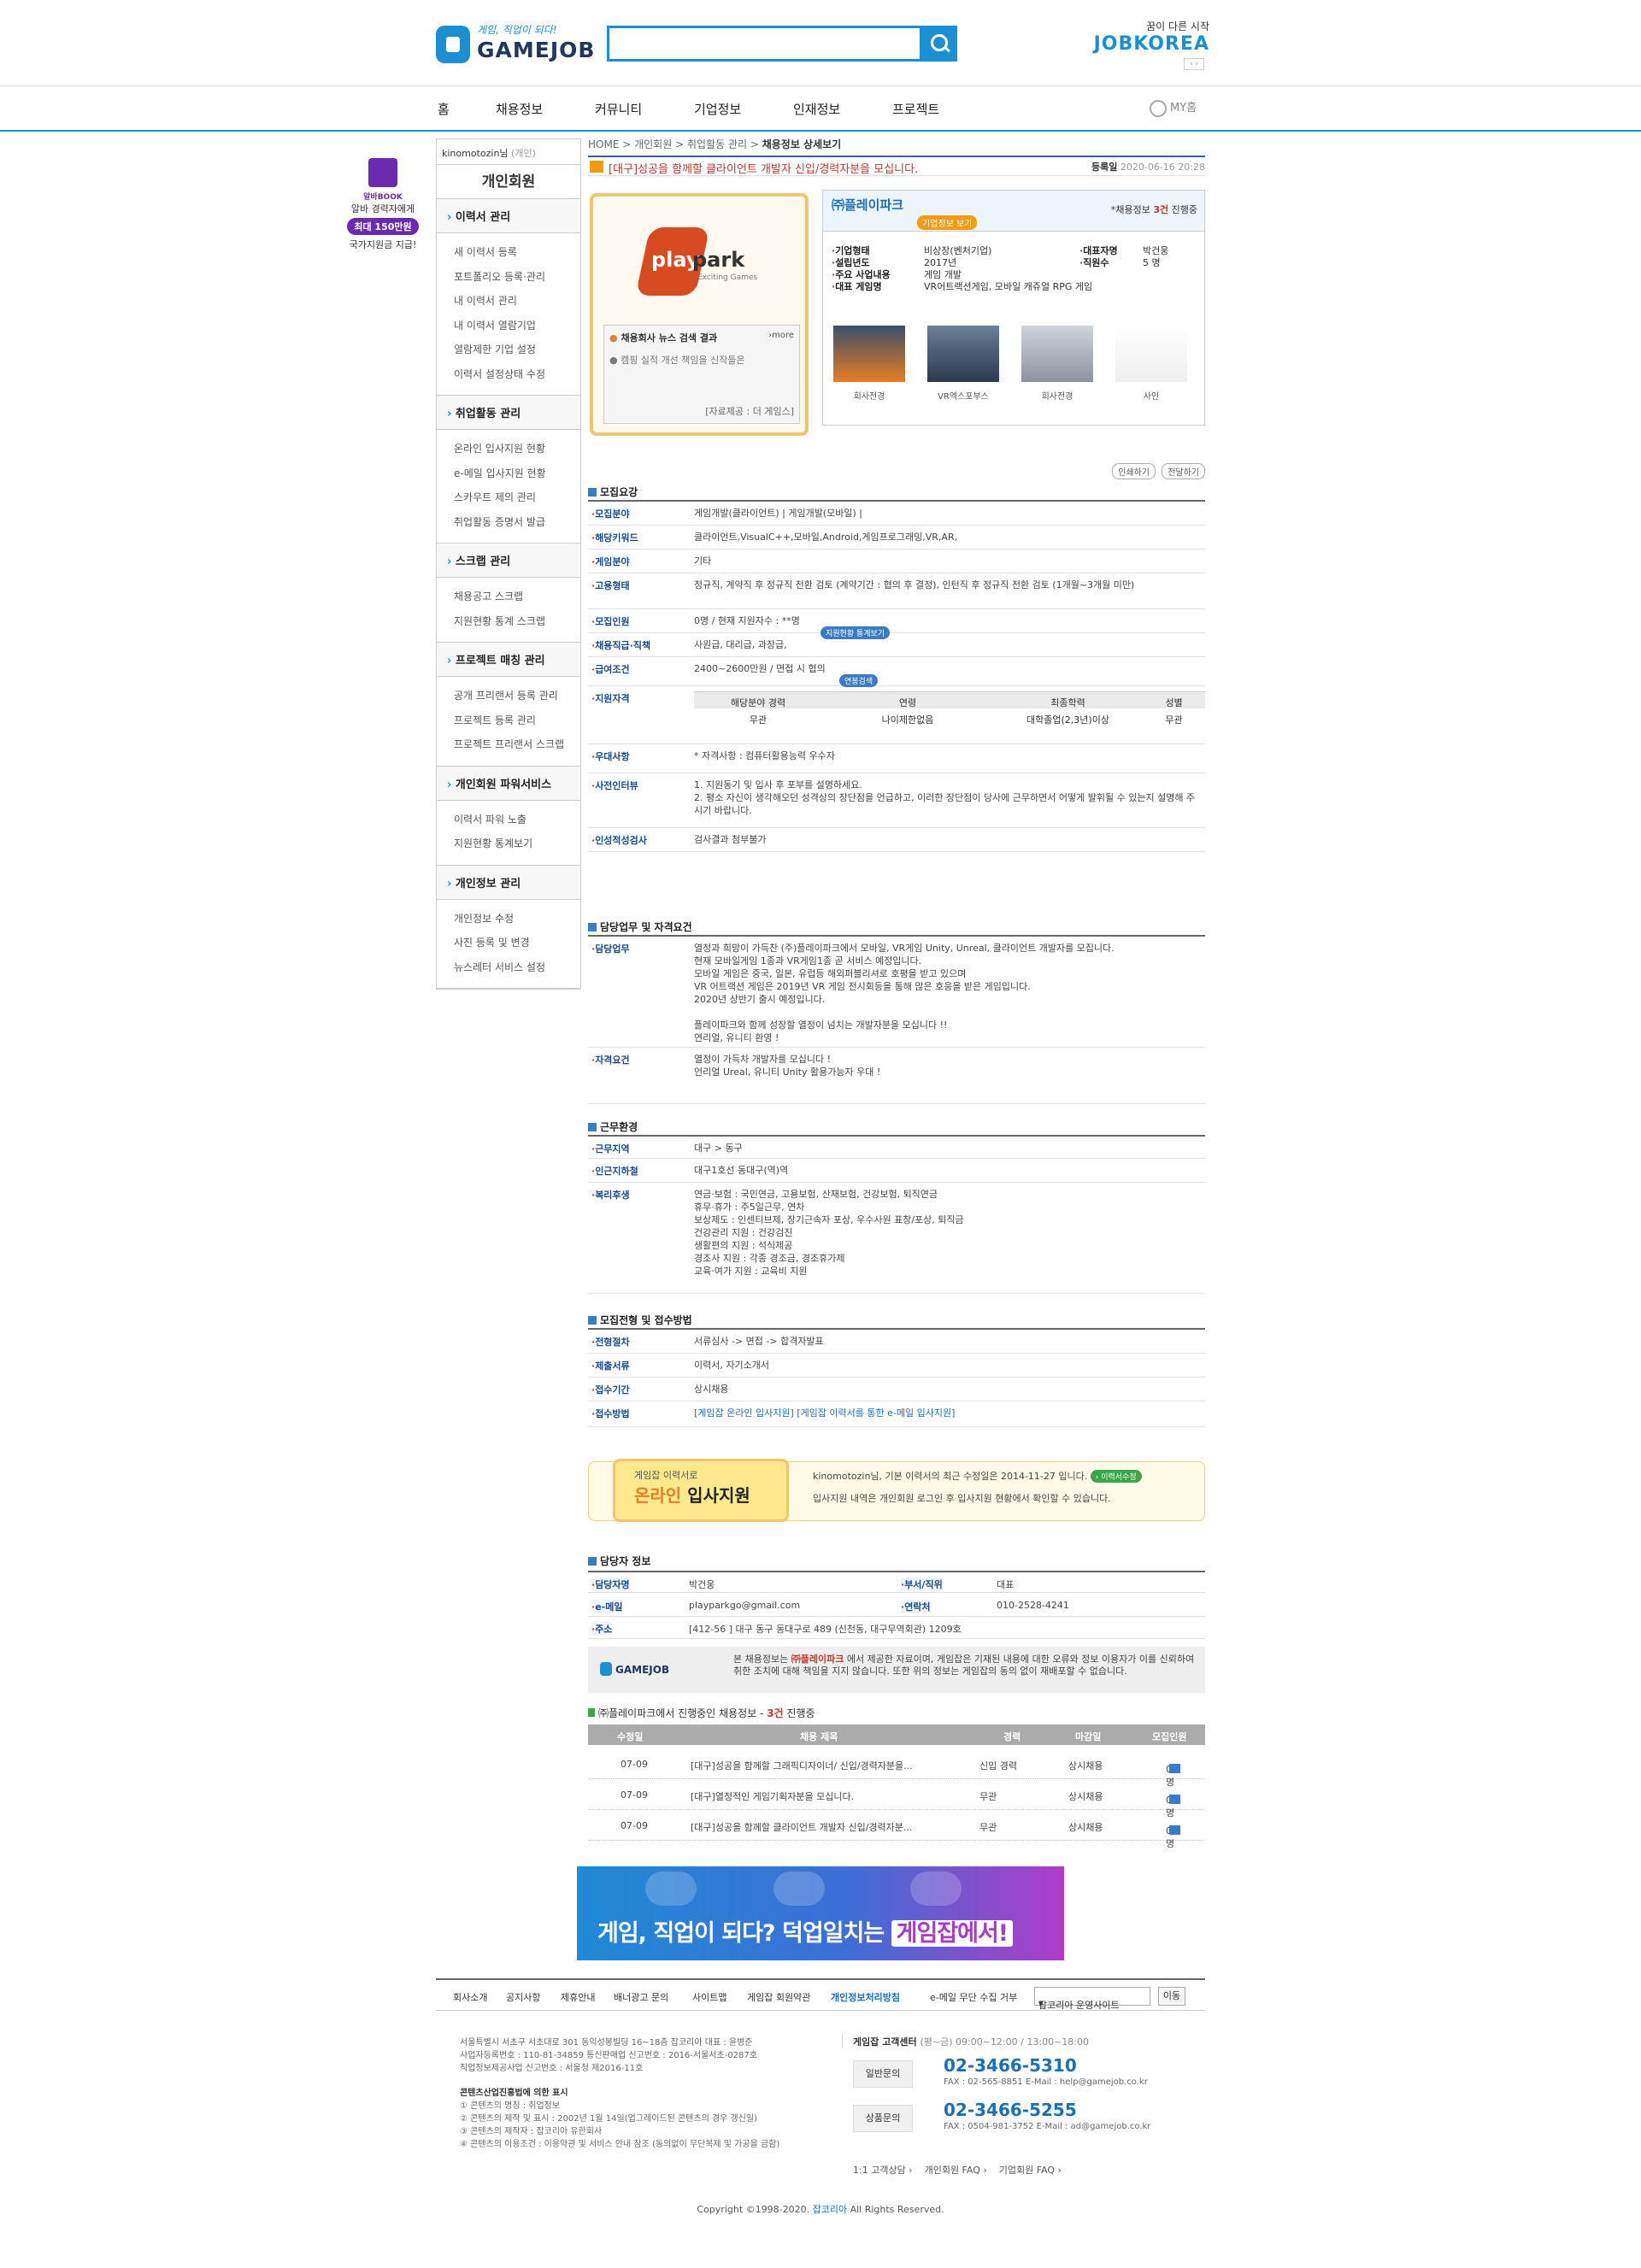  Describe the element at coordinates (1194, 64) in the screenshot. I see `jobkorea-arrows: ‹ ›` at that location.